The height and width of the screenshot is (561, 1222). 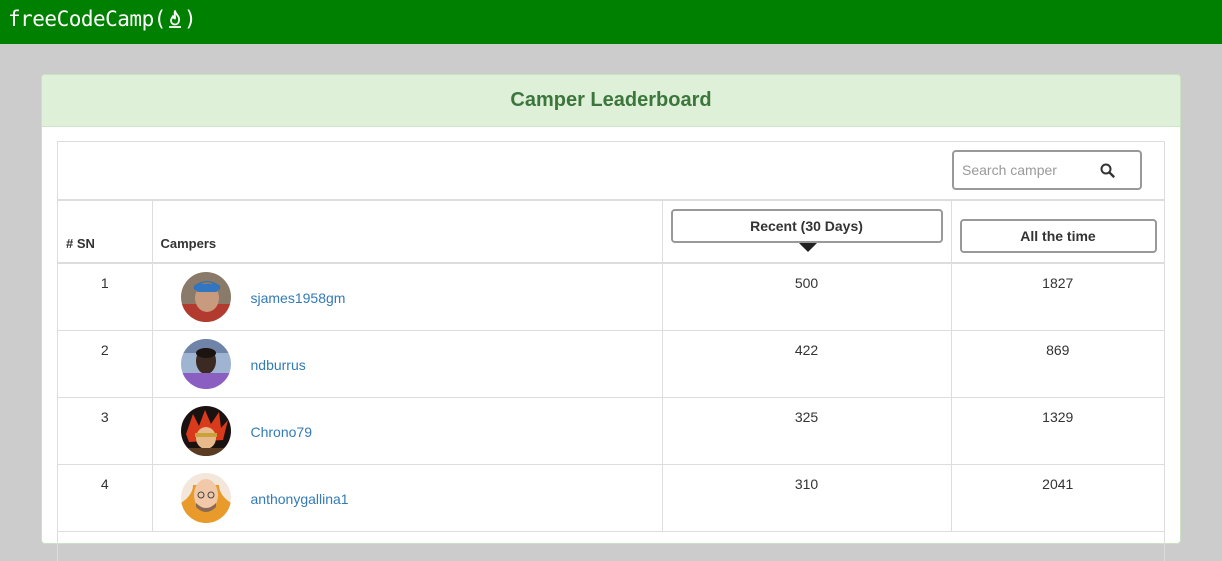 What do you see at coordinates (105, 363) in the screenshot?
I see `row-sn: 2` at bounding box center [105, 363].